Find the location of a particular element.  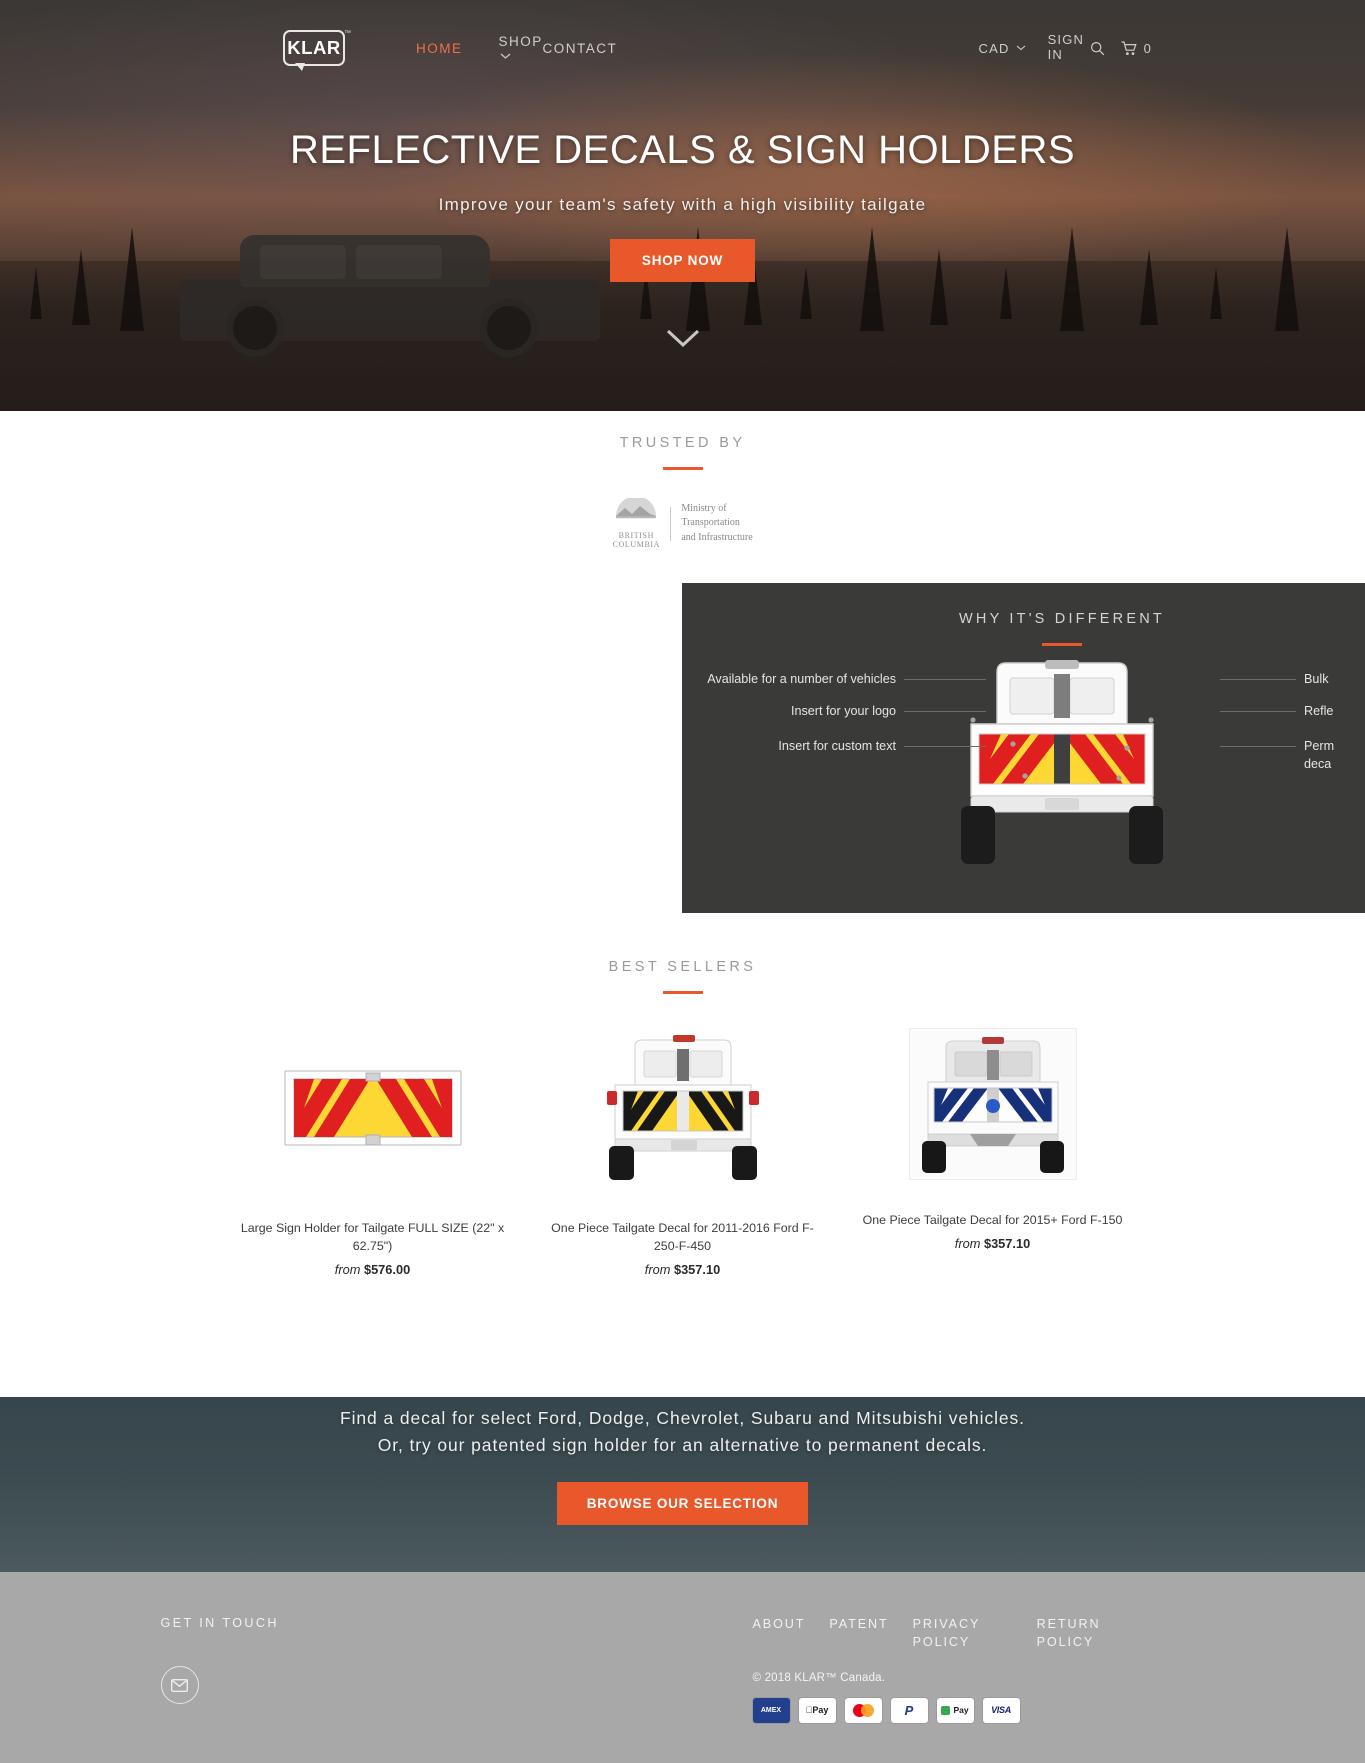

truck-decal-blue-white-icon is located at coordinates (992, 1105).